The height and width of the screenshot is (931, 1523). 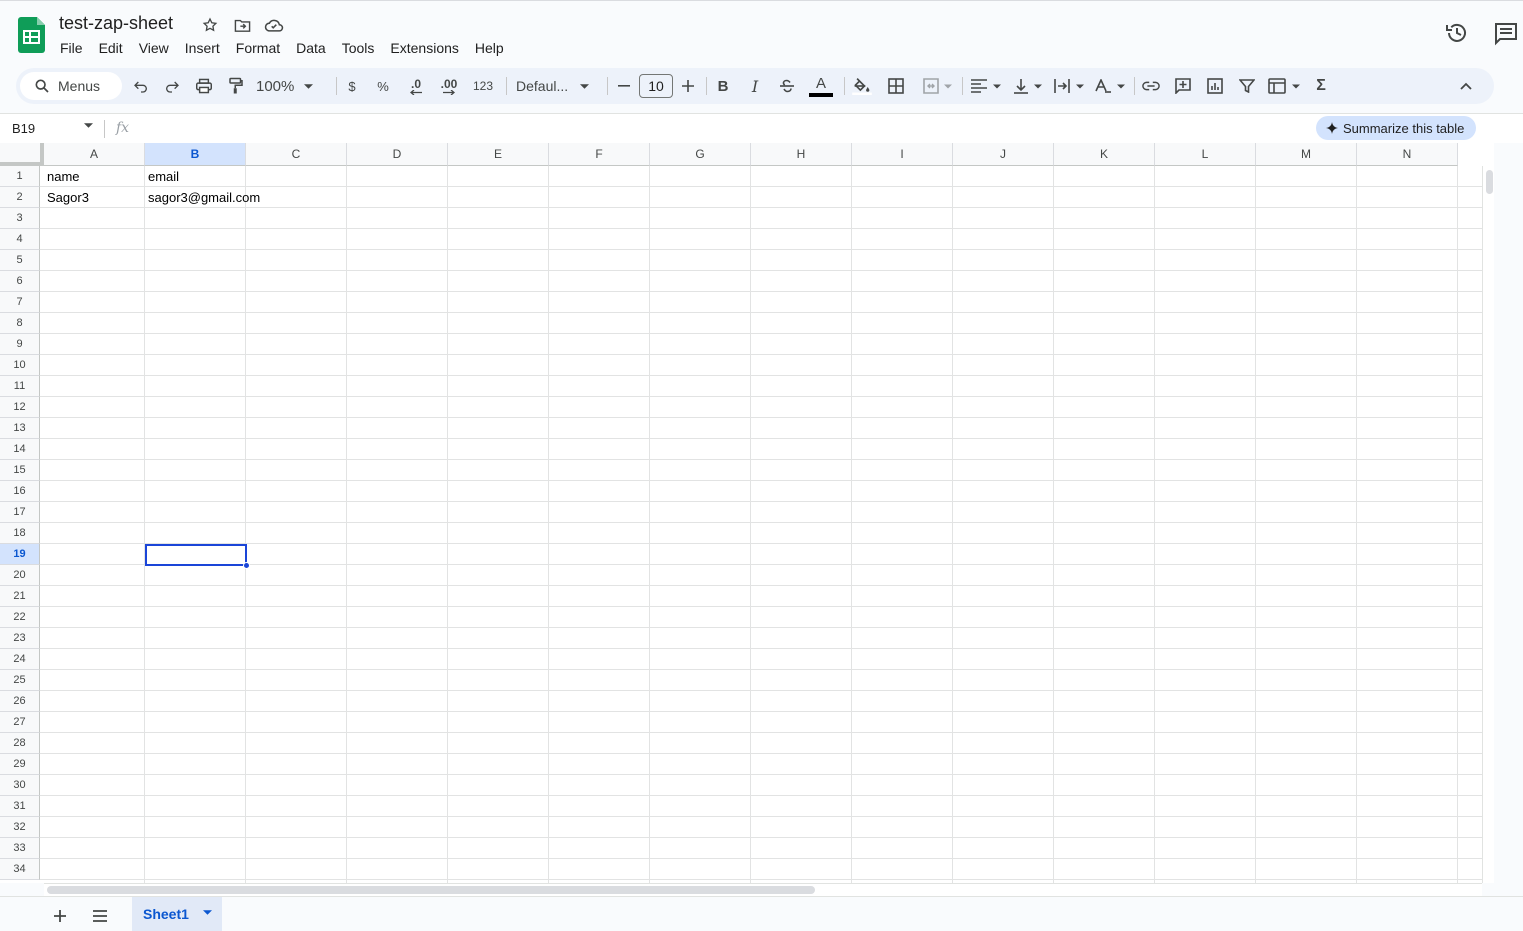 I want to click on menu-insert: Insert, so click(x=202, y=48).